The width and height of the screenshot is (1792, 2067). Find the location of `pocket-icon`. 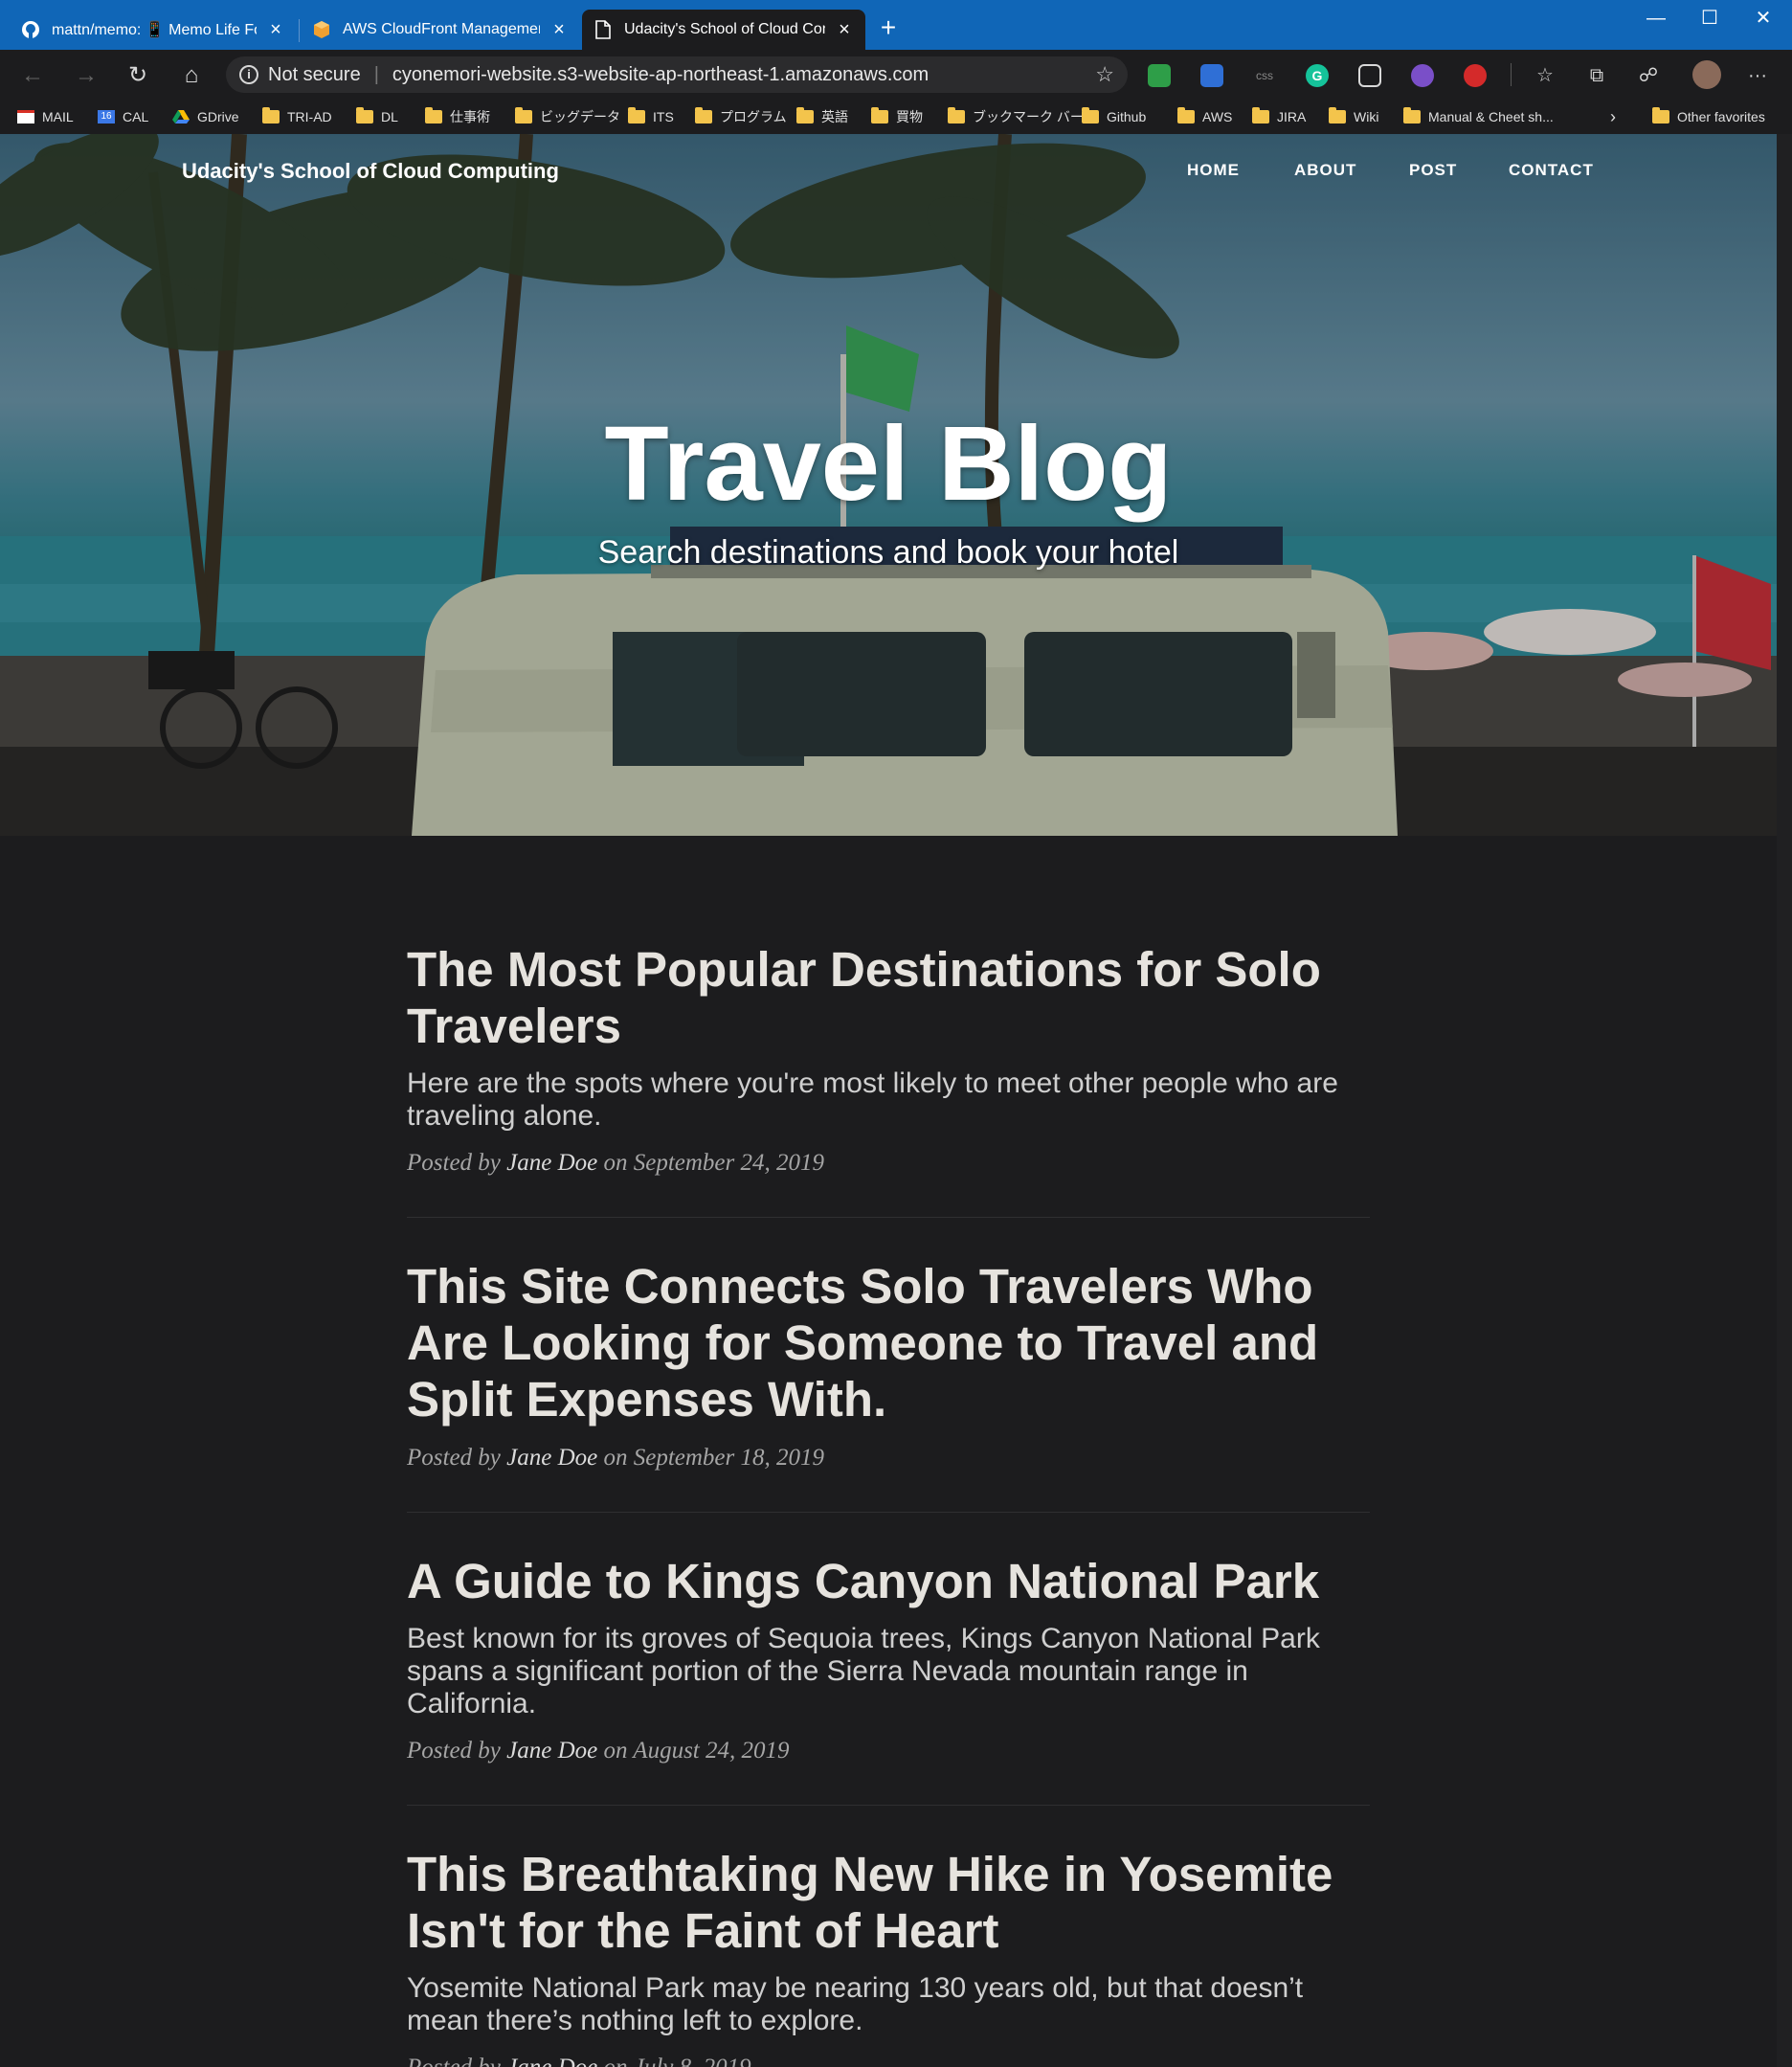

pocket-icon is located at coordinates (1369, 75).